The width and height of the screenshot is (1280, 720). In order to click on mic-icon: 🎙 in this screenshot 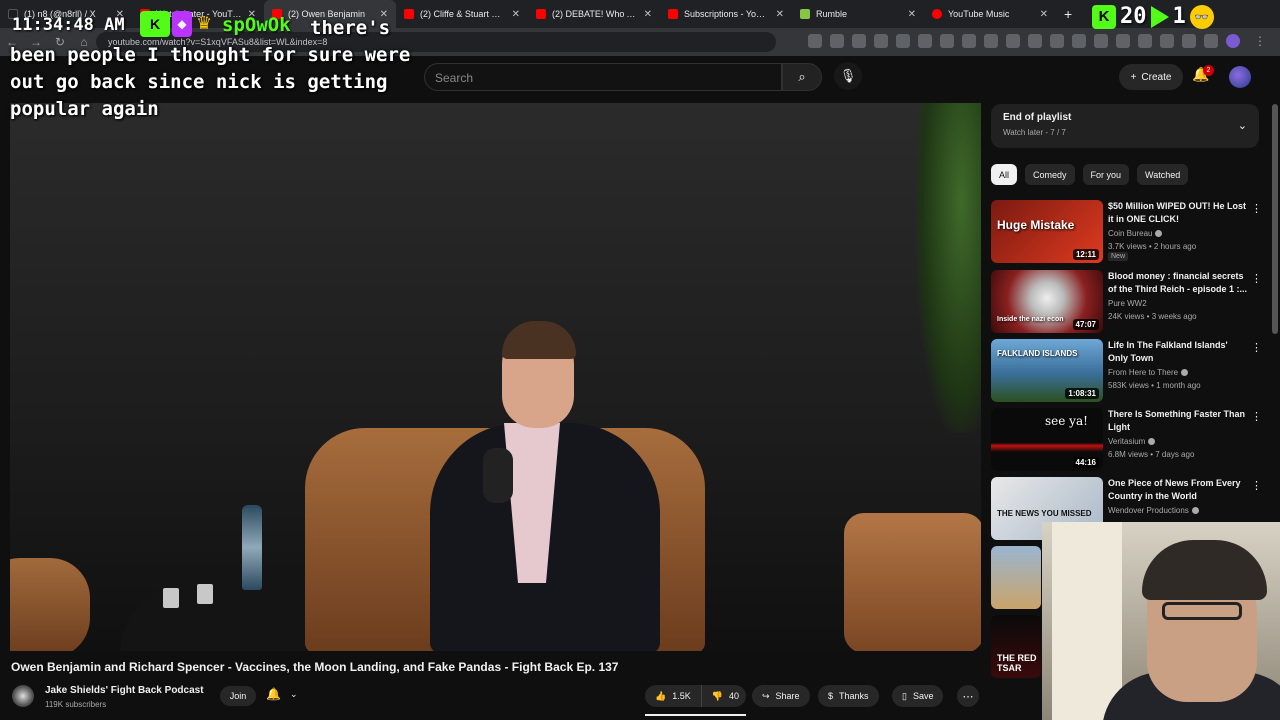, I will do `click(848, 75)`.